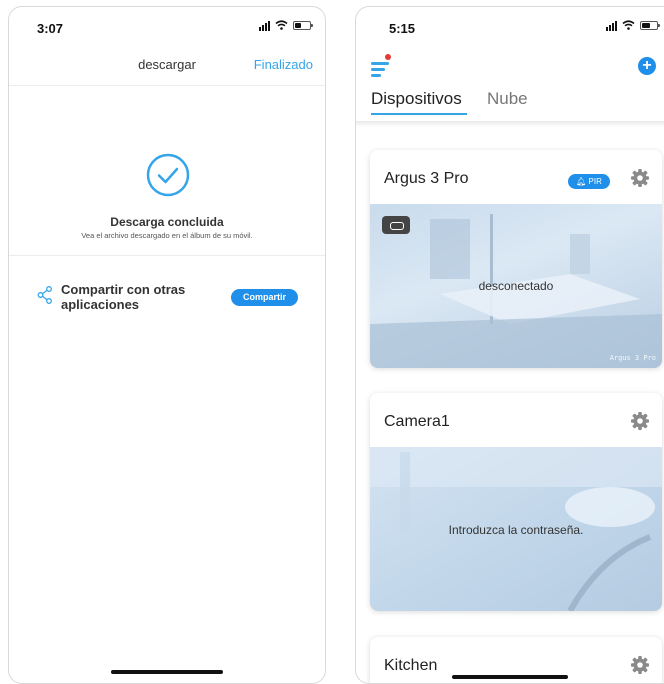 The image size is (664, 684). What do you see at coordinates (123, 297) in the screenshot?
I see `share-label: Compartir con otras aplicaciones` at bounding box center [123, 297].